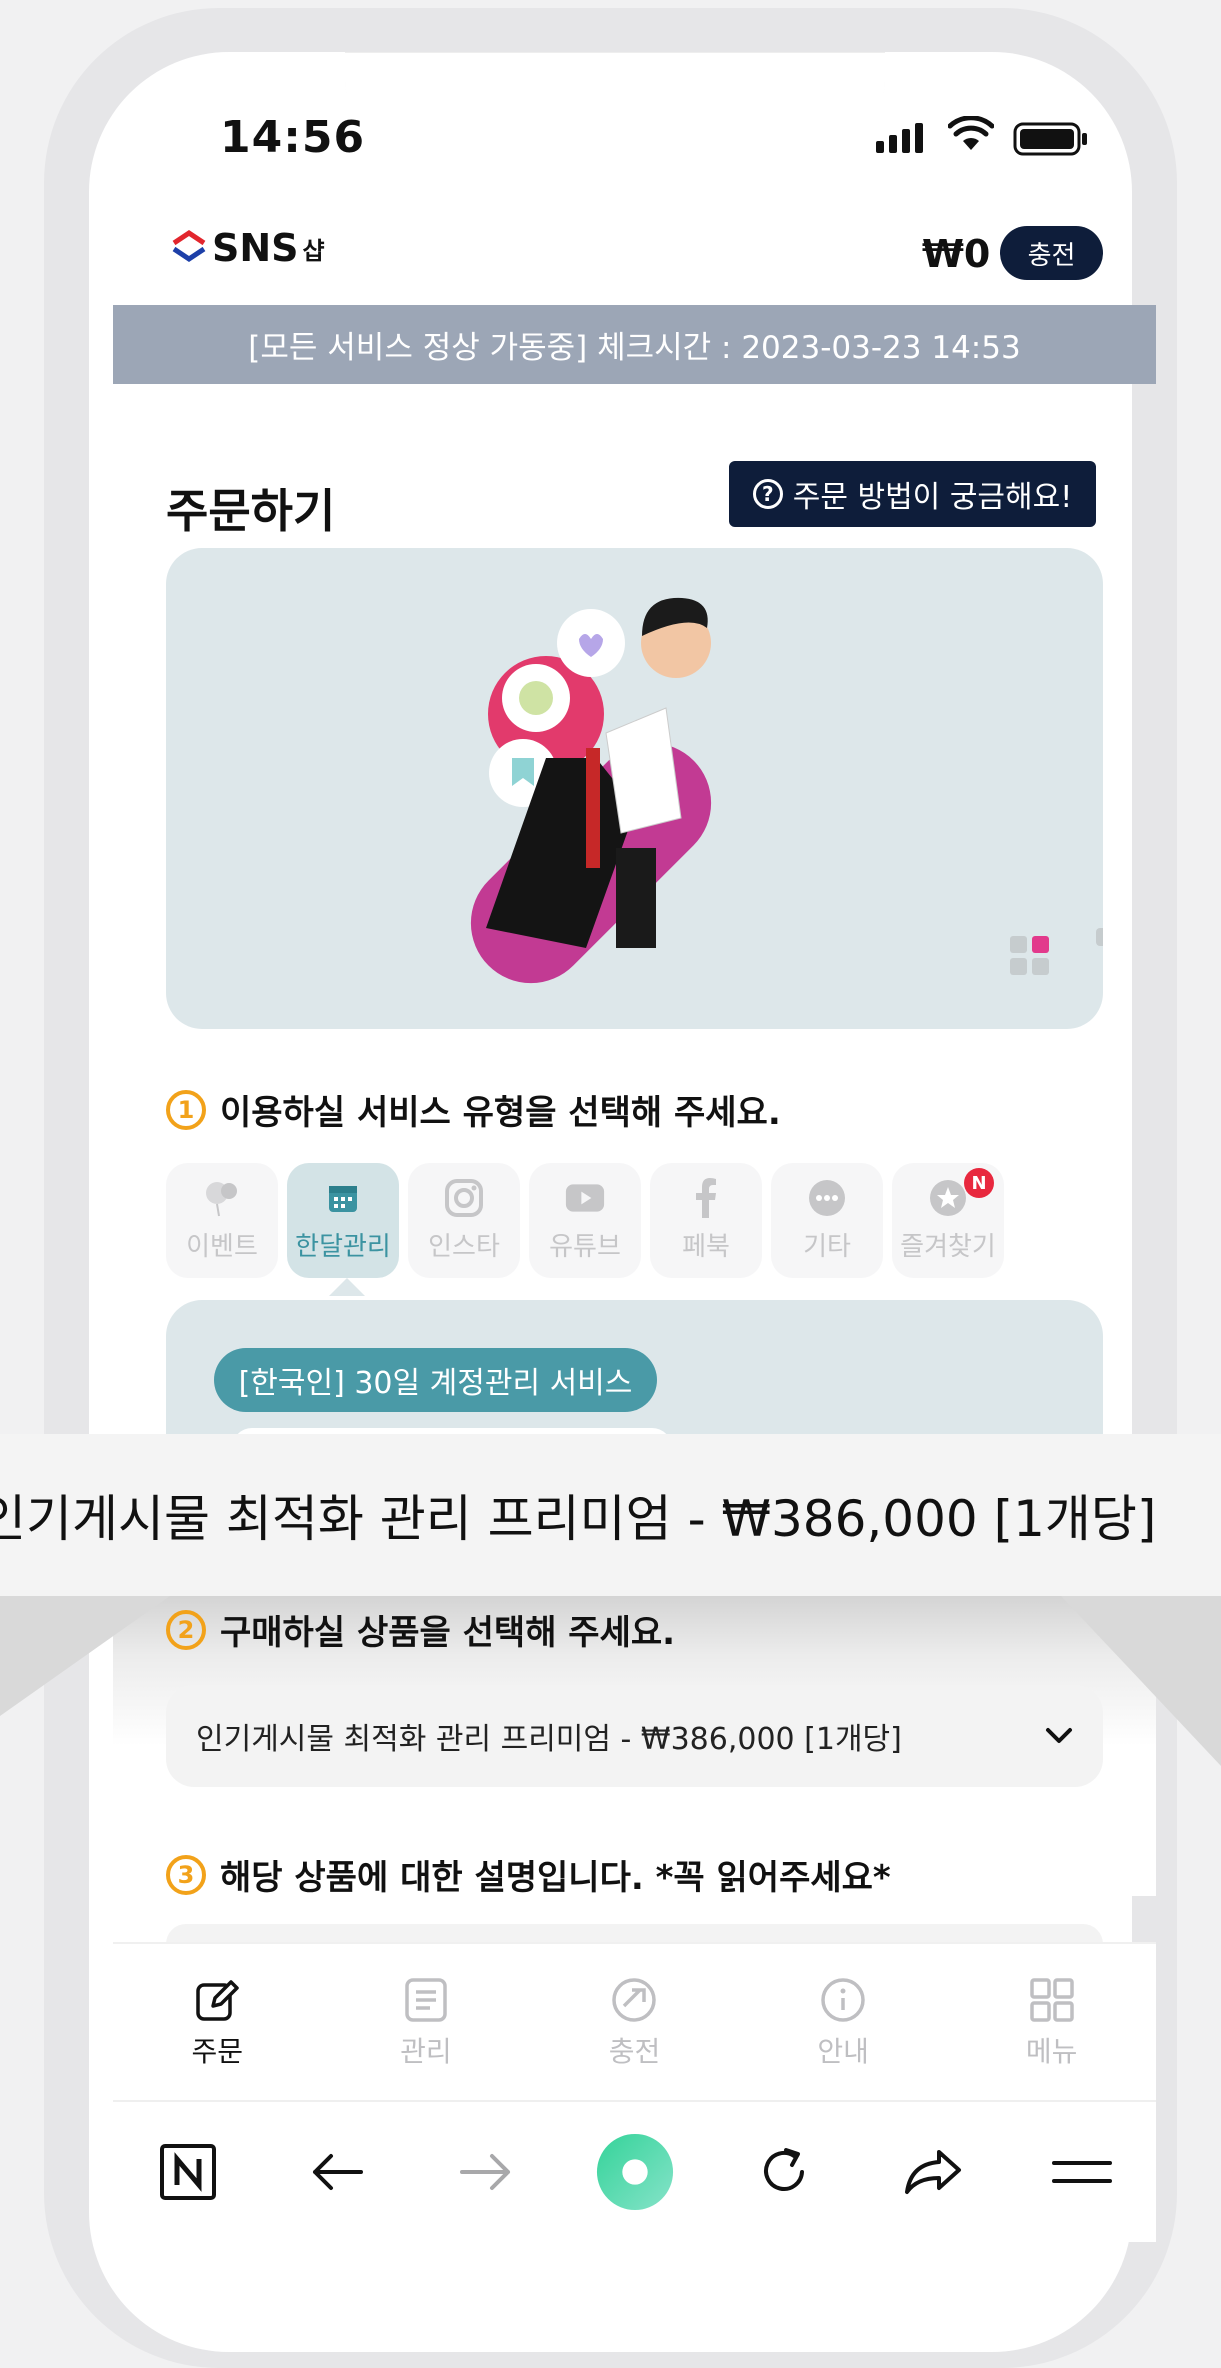  I want to click on nav-label: 안내, so click(843, 2051).